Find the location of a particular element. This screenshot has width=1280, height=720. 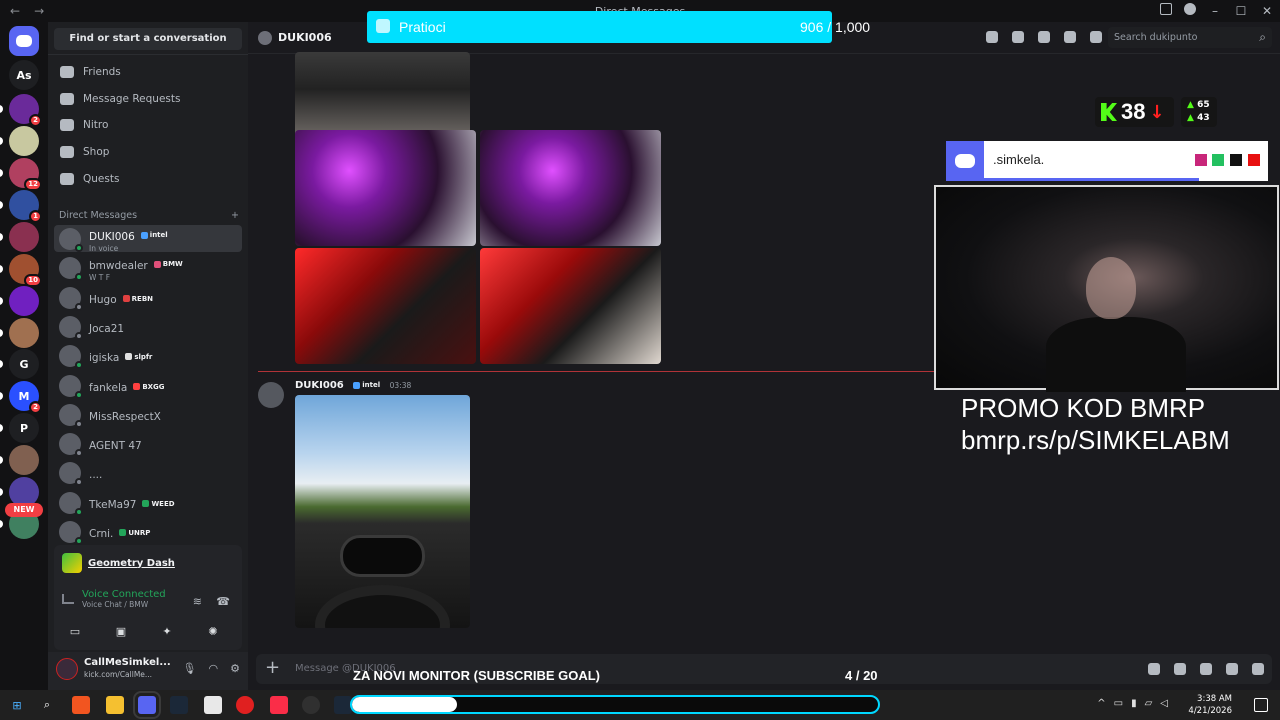

recipient-avatar is located at coordinates (265, 37).